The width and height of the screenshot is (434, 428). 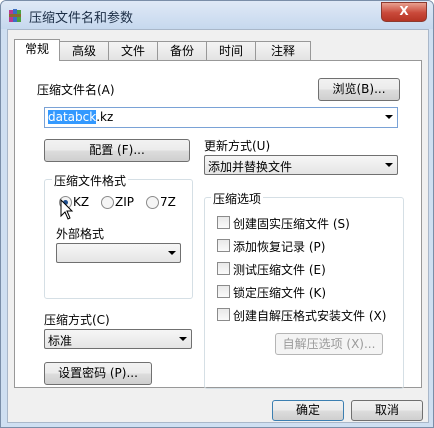 What do you see at coordinates (237, 198) in the screenshot?
I see `compression-options-group-label: 压缩选项` at bounding box center [237, 198].